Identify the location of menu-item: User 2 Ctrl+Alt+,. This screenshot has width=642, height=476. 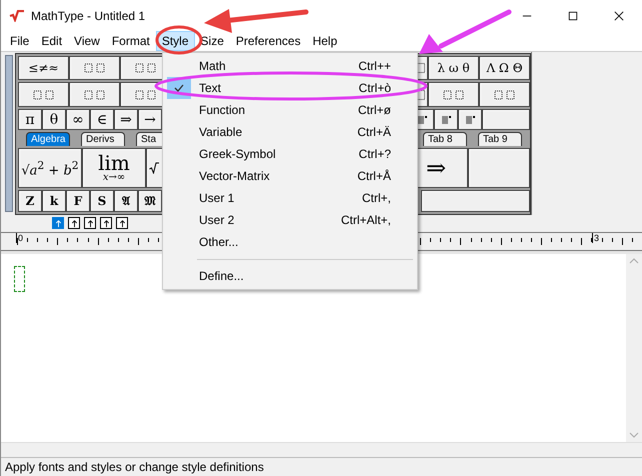
(290, 220).